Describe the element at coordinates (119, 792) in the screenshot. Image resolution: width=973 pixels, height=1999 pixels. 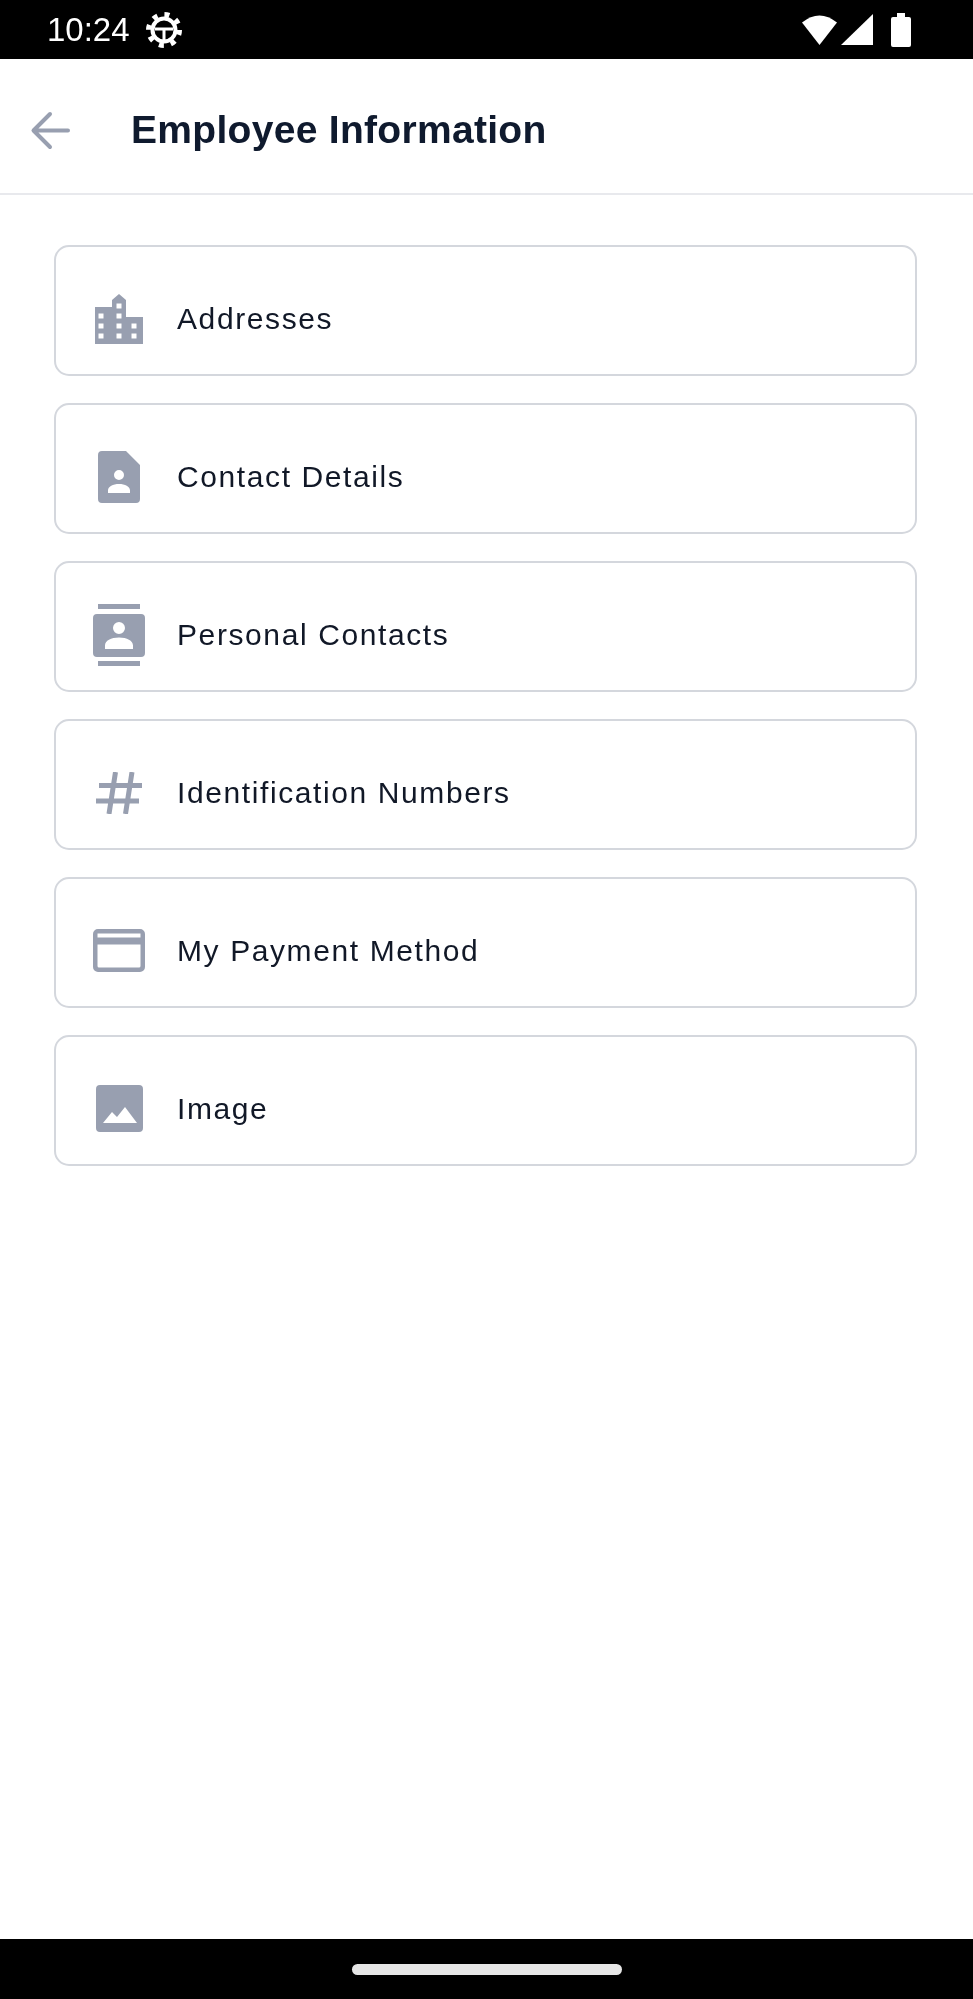
I see `hash-icon` at that location.